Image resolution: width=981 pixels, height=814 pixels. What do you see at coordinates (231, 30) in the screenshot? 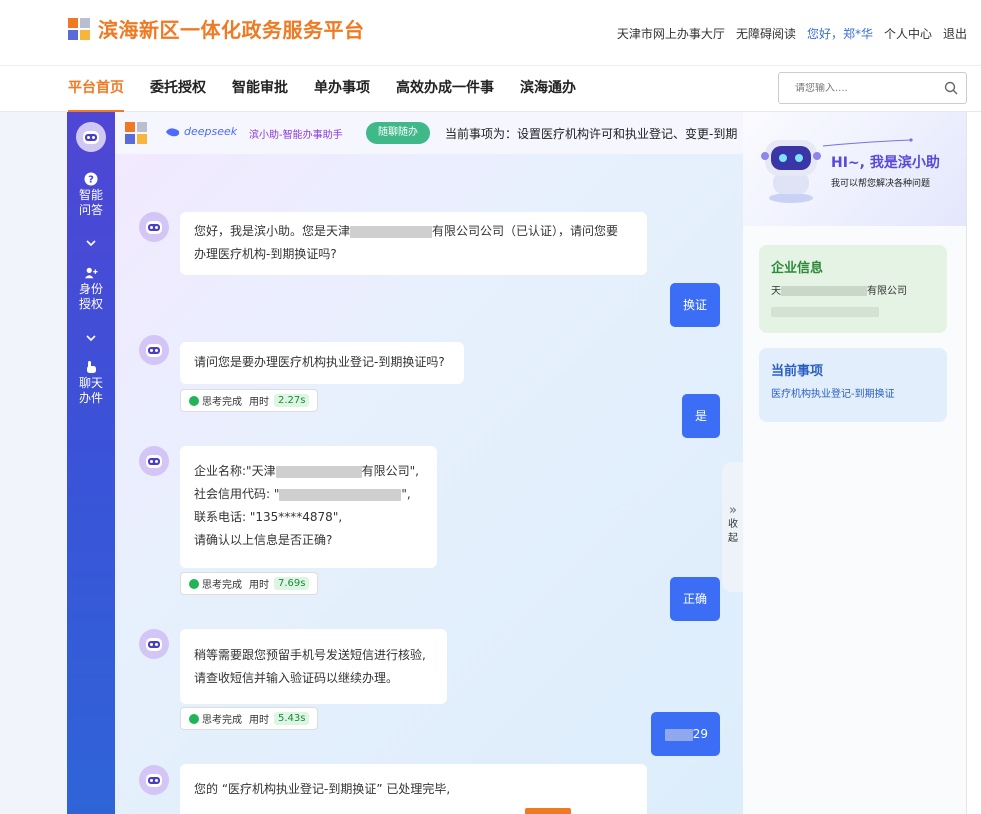
I see `platform-title: 滨海新区一体化政务服务平台` at bounding box center [231, 30].